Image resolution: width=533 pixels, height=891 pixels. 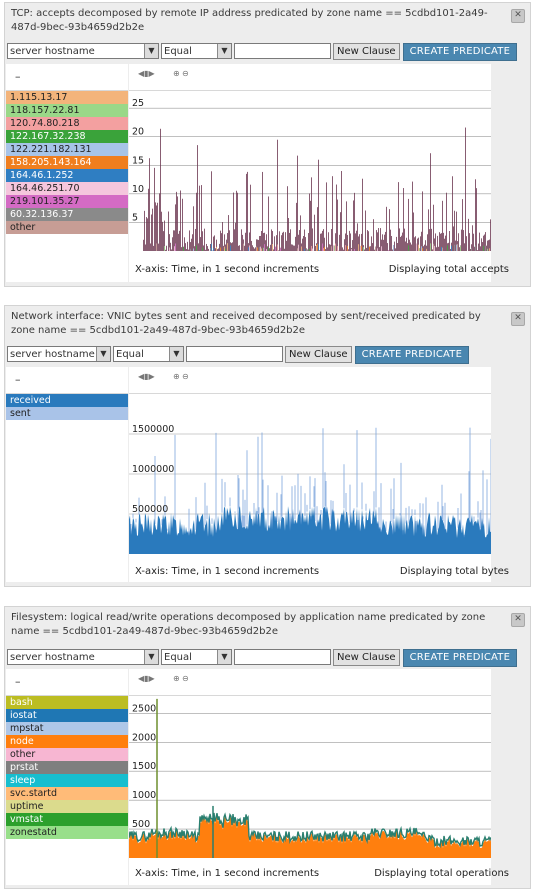 I want to click on legend-item: zonestatd, so click(x=67, y=832).